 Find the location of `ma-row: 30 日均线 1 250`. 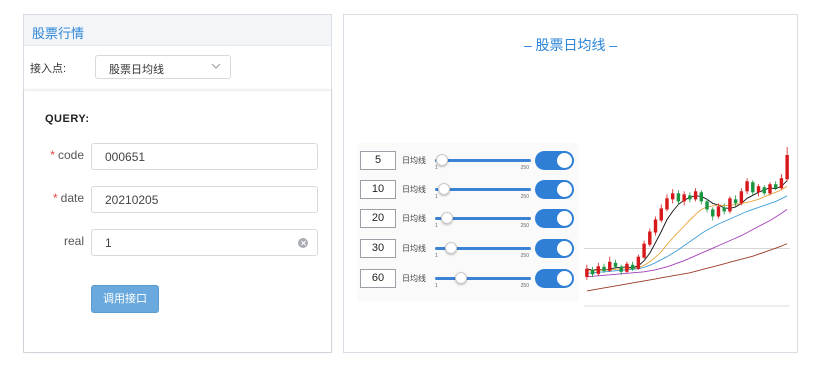

ma-row: 30 日均线 1 250 is located at coordinates (468, 249).